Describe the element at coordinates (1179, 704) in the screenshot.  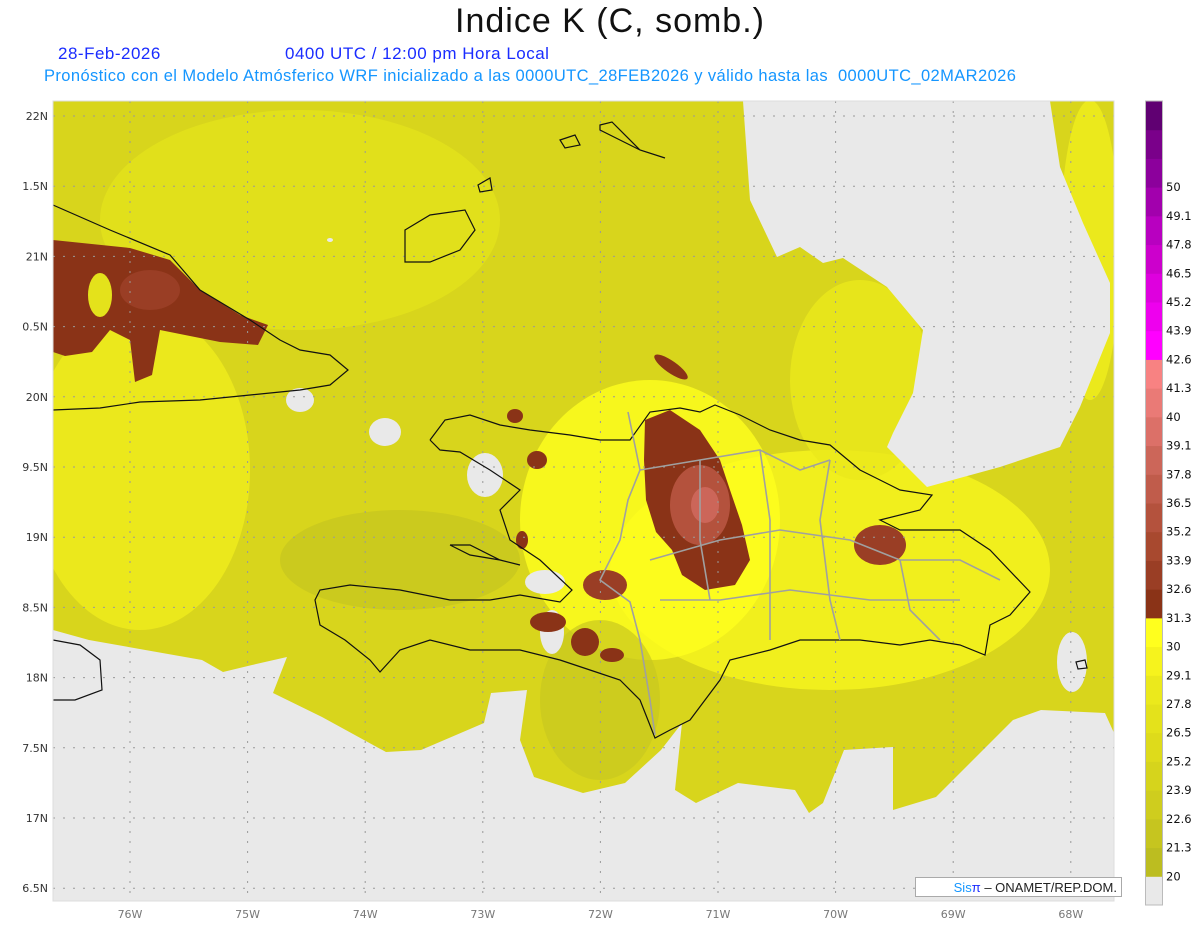
I see `colorbar-label: 27.8` at that location.